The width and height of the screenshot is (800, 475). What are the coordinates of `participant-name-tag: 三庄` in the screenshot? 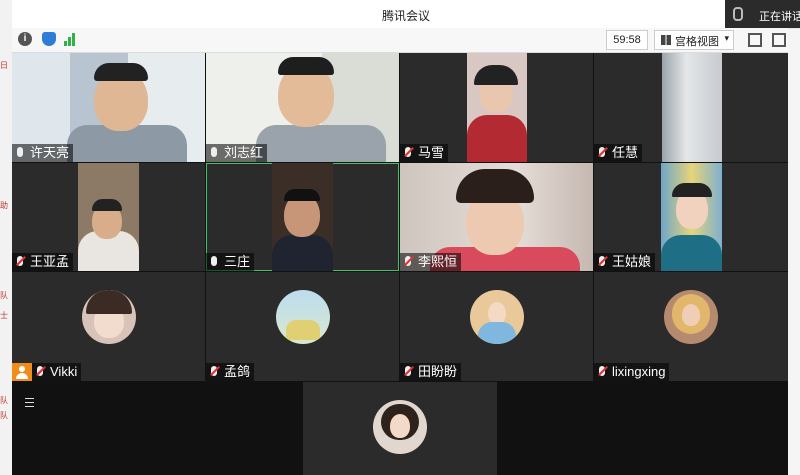 It's located at (230, 262).